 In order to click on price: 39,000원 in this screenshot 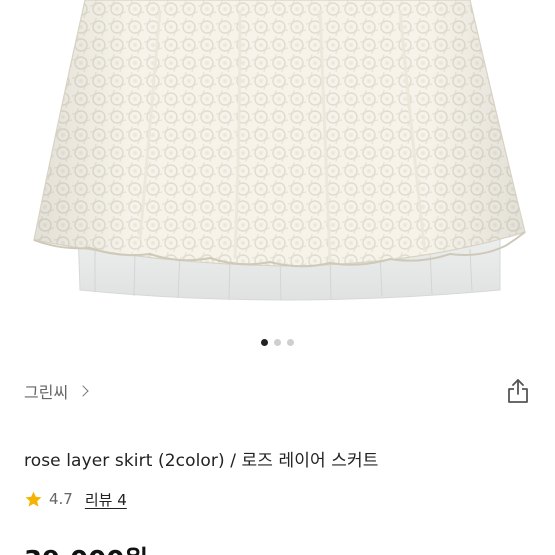, I will do `click(86, 547)`.